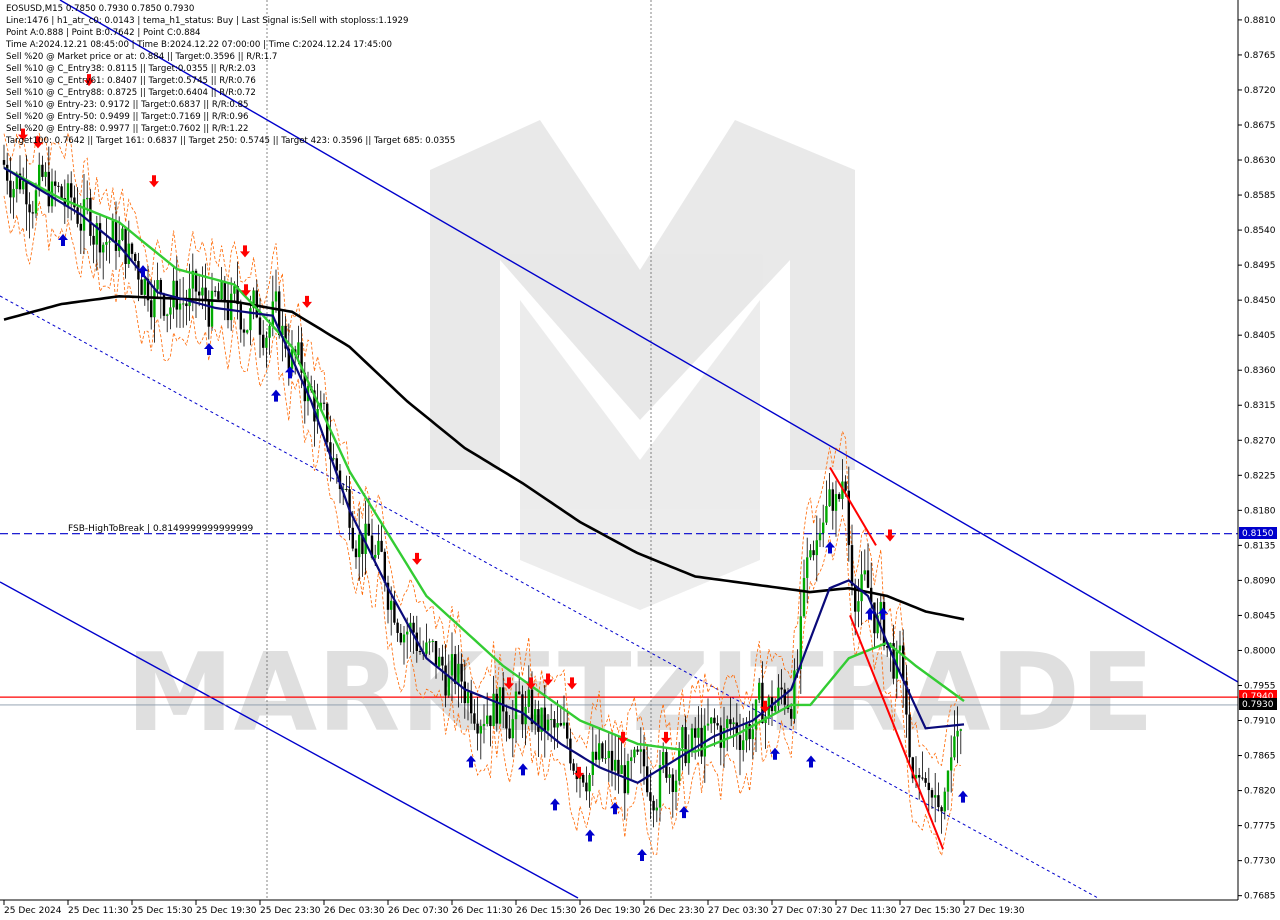  Describe the element at coordinates (1260, 406) in the screenshot. I see `y-tick-label: 0.8315` at that location.